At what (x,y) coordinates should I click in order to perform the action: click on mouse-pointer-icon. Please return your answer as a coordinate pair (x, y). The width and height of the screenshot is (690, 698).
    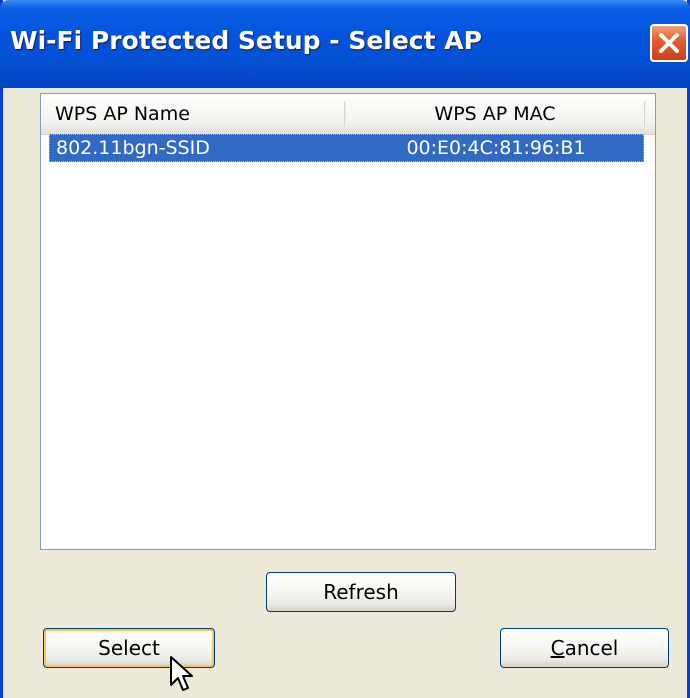
    Looking at the image, I should click on (181, 673).